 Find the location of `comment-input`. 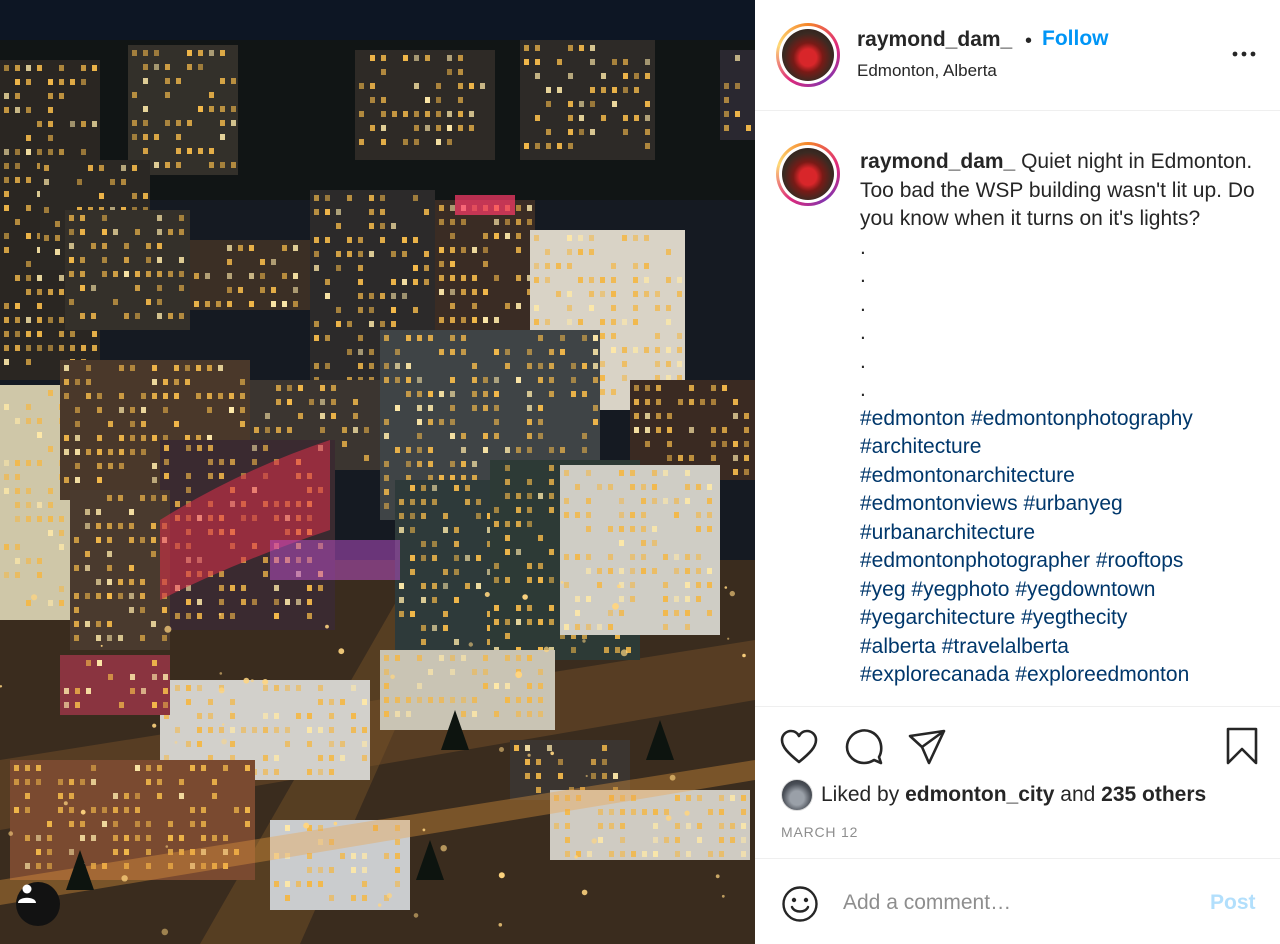

comment-input is located at coordinates (1008, 903).